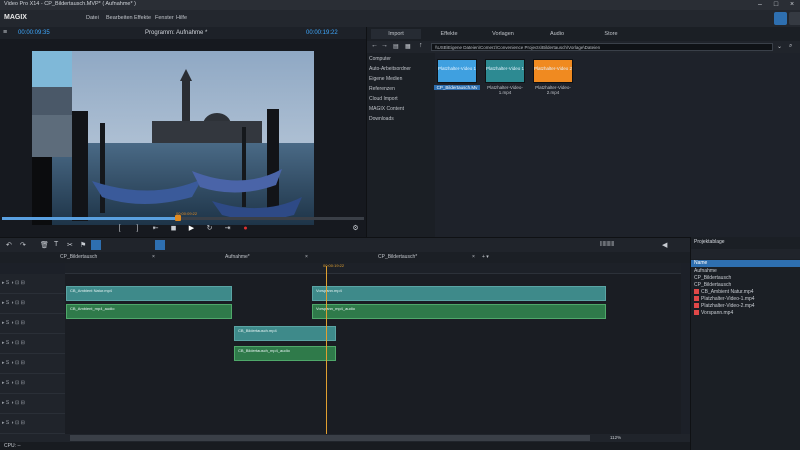 The height and width of the screenshot is (450, 800). I want to click on menu-datei: Datei, so click(92, 18).